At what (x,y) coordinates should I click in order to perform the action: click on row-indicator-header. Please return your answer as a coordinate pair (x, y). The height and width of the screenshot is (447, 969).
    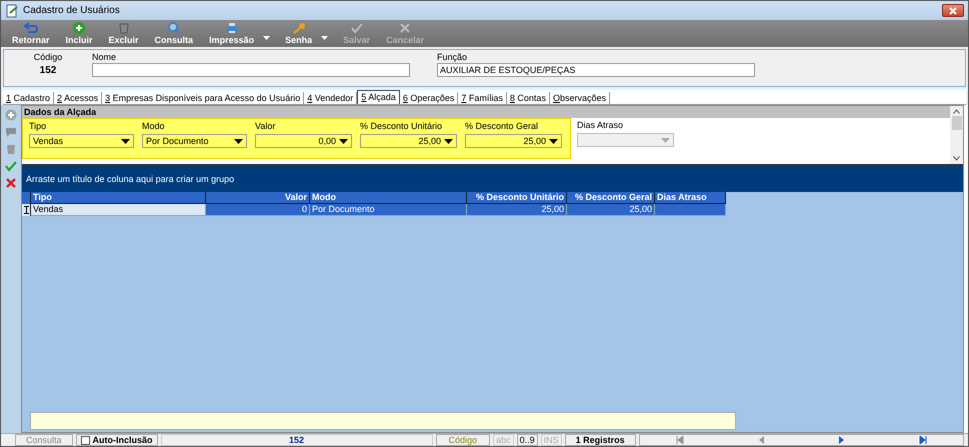
    Looking at the image, I should click on (26, 198).